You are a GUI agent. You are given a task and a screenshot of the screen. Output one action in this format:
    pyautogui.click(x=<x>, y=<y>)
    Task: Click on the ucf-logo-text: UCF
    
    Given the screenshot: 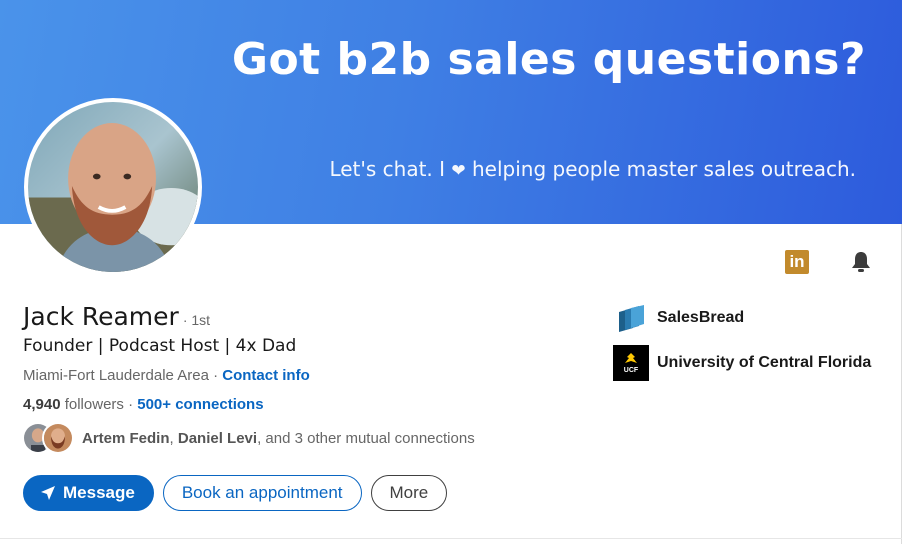 What is the action you would take?
    pyautogui.click(x=631, y=370)
    